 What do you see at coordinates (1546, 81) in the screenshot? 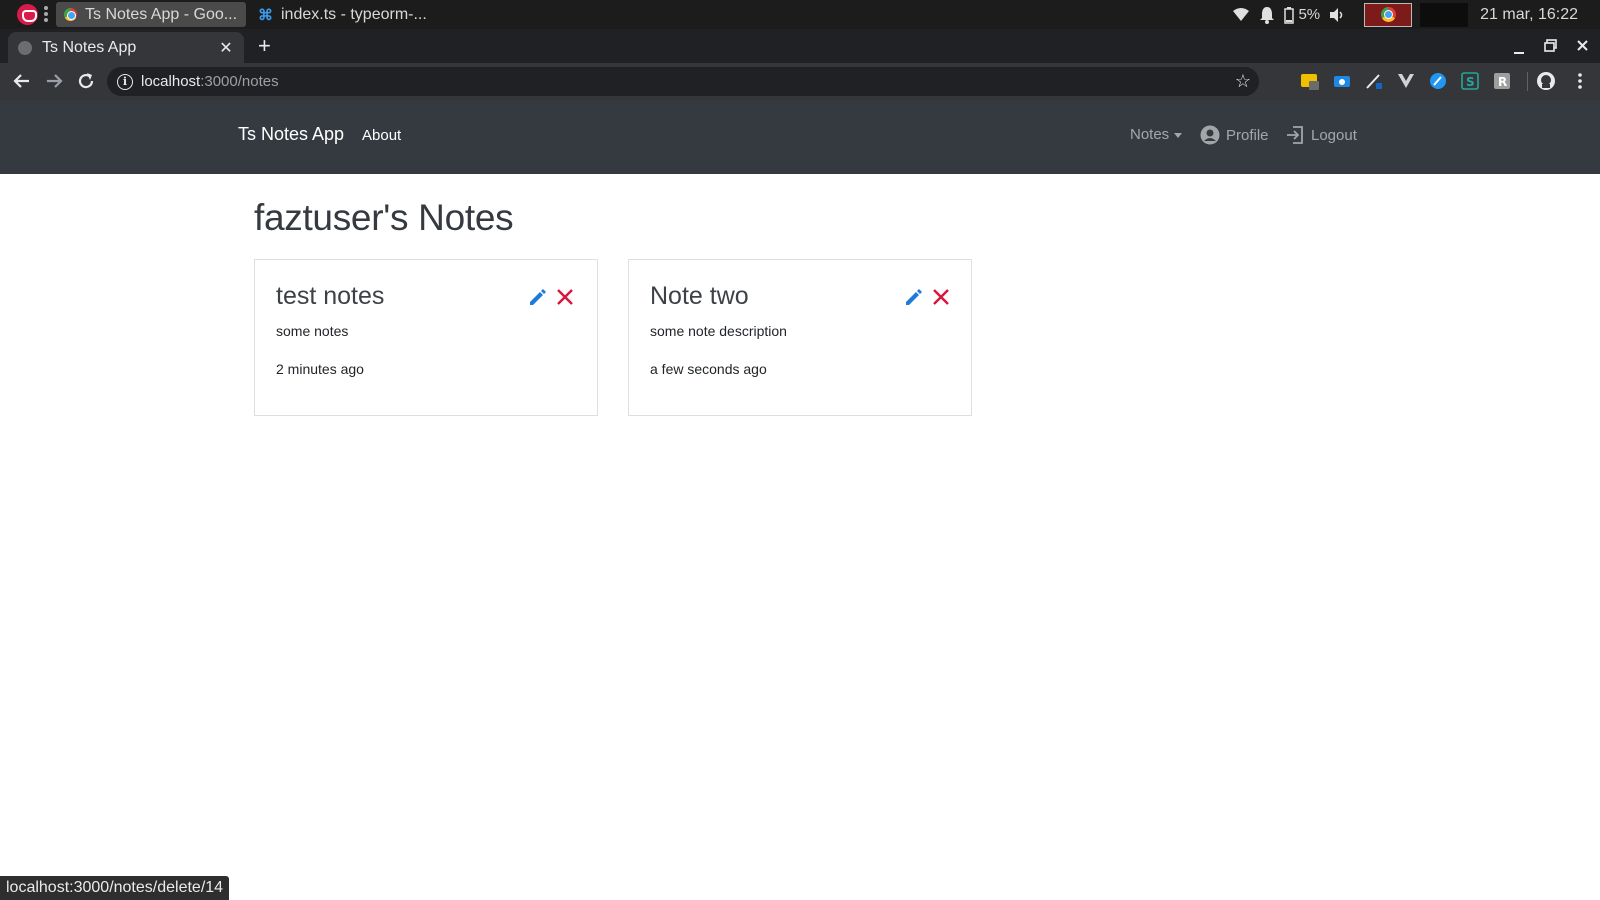
I see `profile-avatar-icon` at bounding box center [1546, 81].